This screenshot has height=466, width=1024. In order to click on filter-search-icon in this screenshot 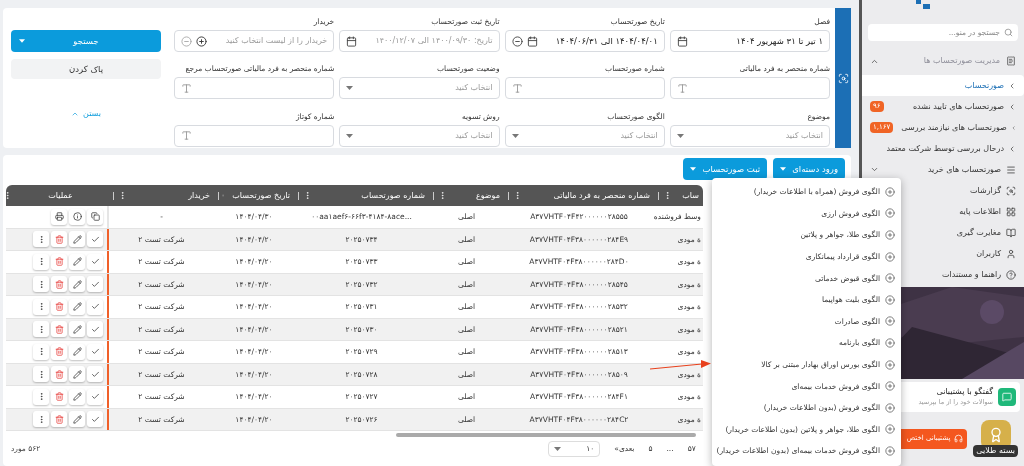, I will do `click(843, 78)`.